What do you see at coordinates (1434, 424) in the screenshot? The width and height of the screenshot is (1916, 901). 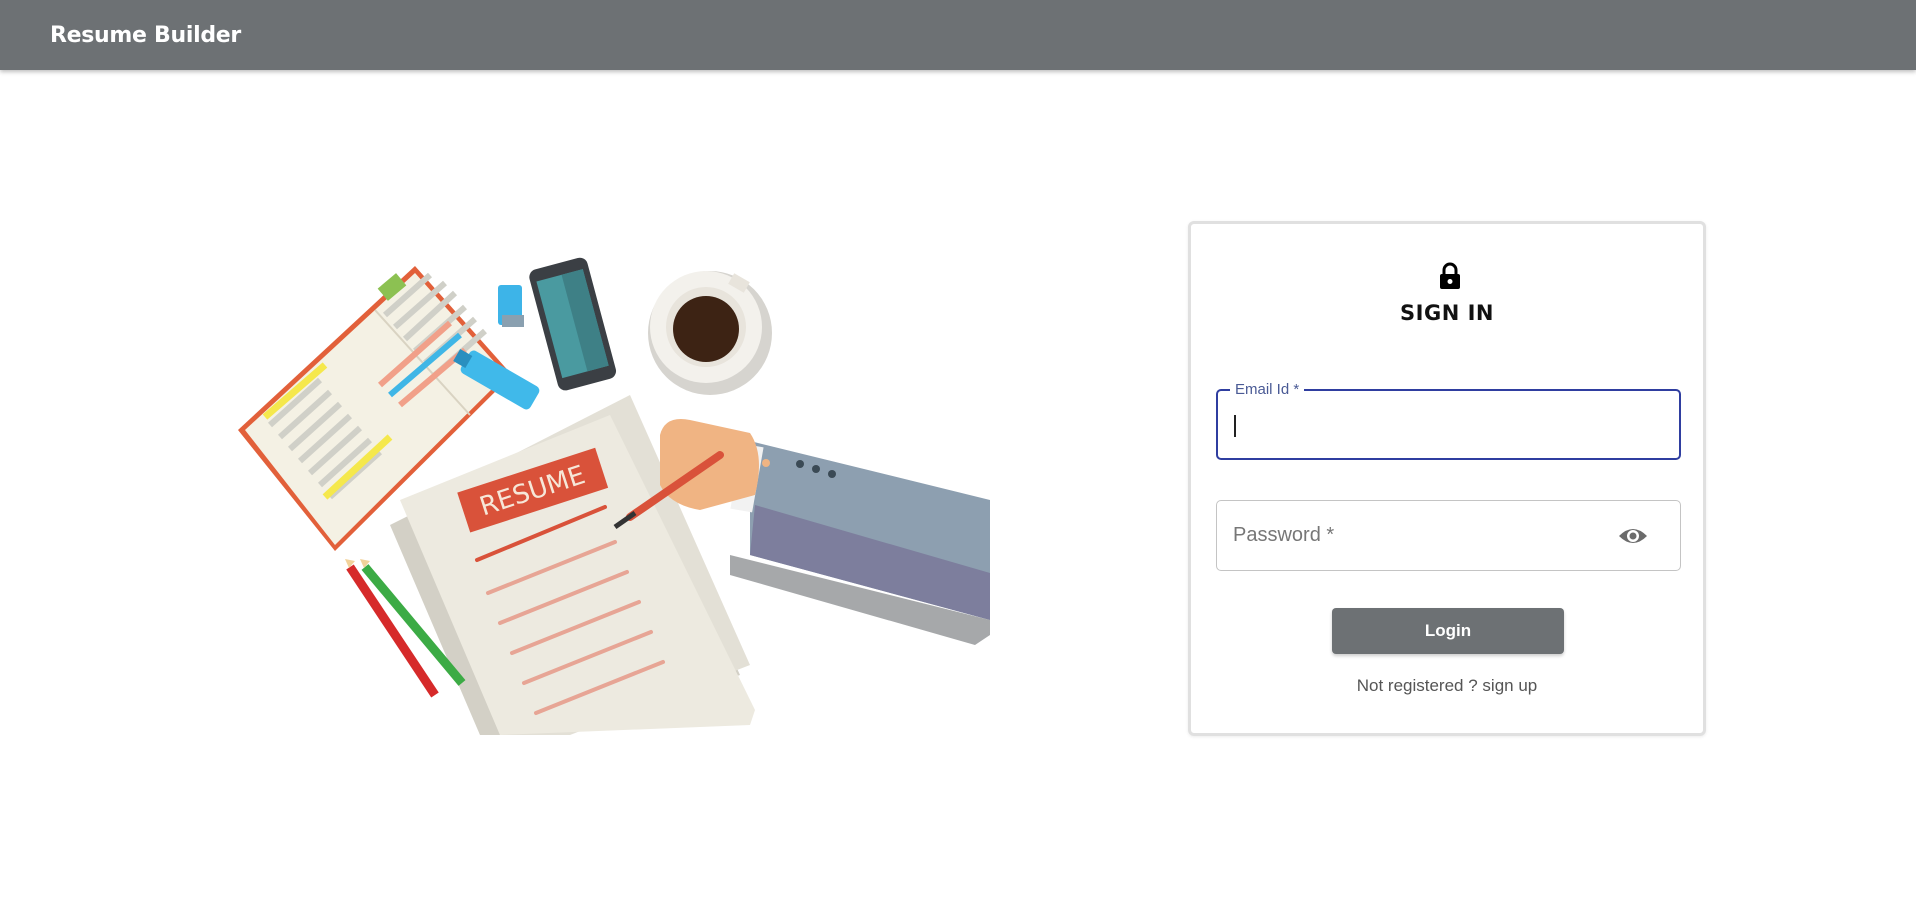 I see `email-input` at bounding box center [1434, 424].